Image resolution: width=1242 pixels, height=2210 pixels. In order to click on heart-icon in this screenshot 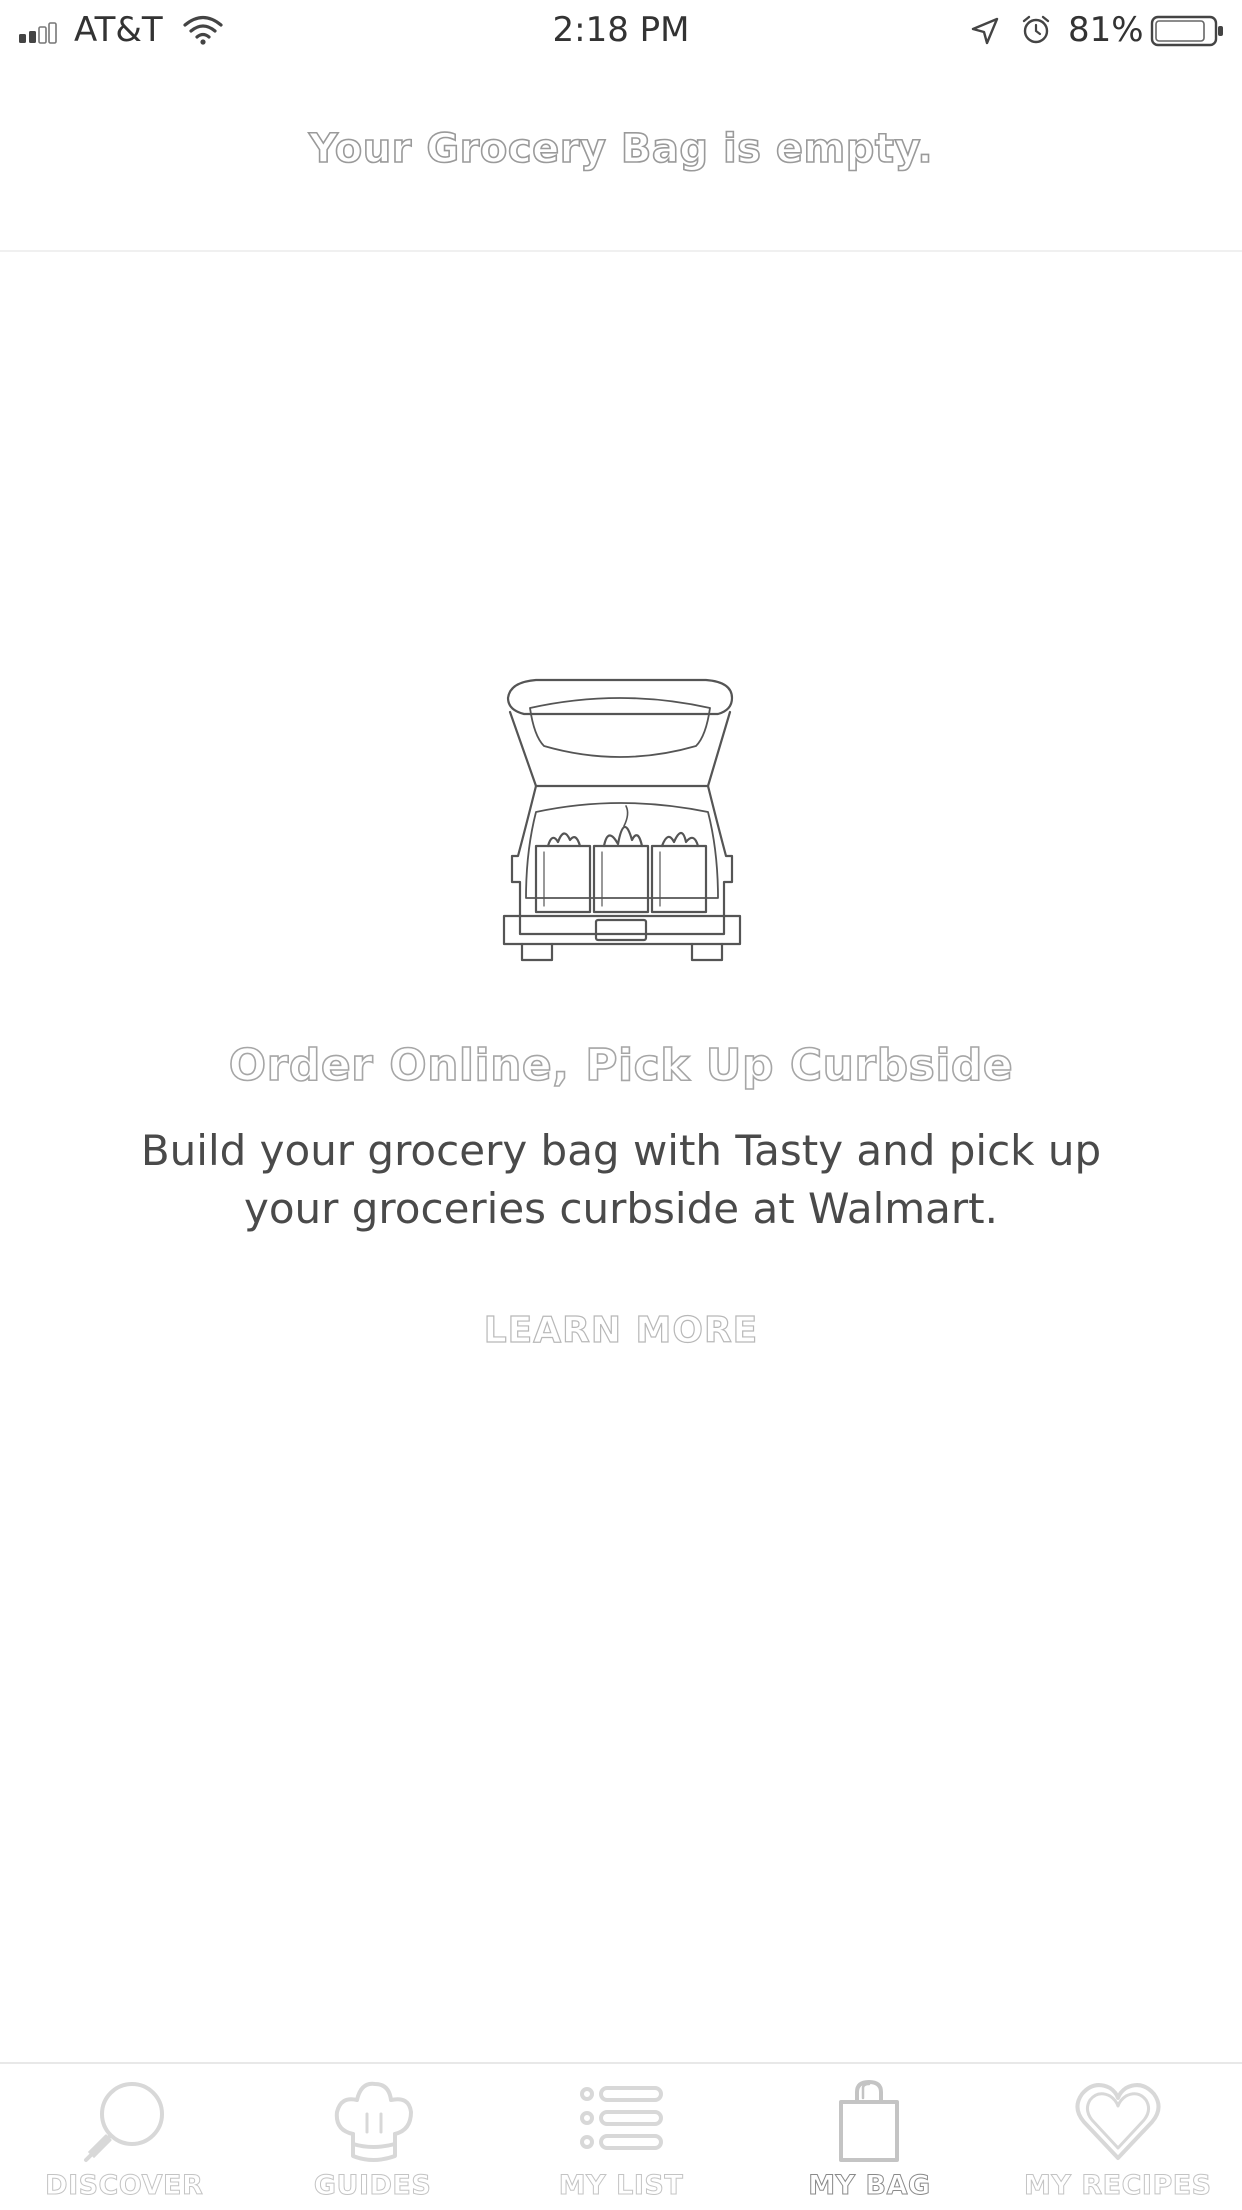, I will do `click(1118, 2121)`.